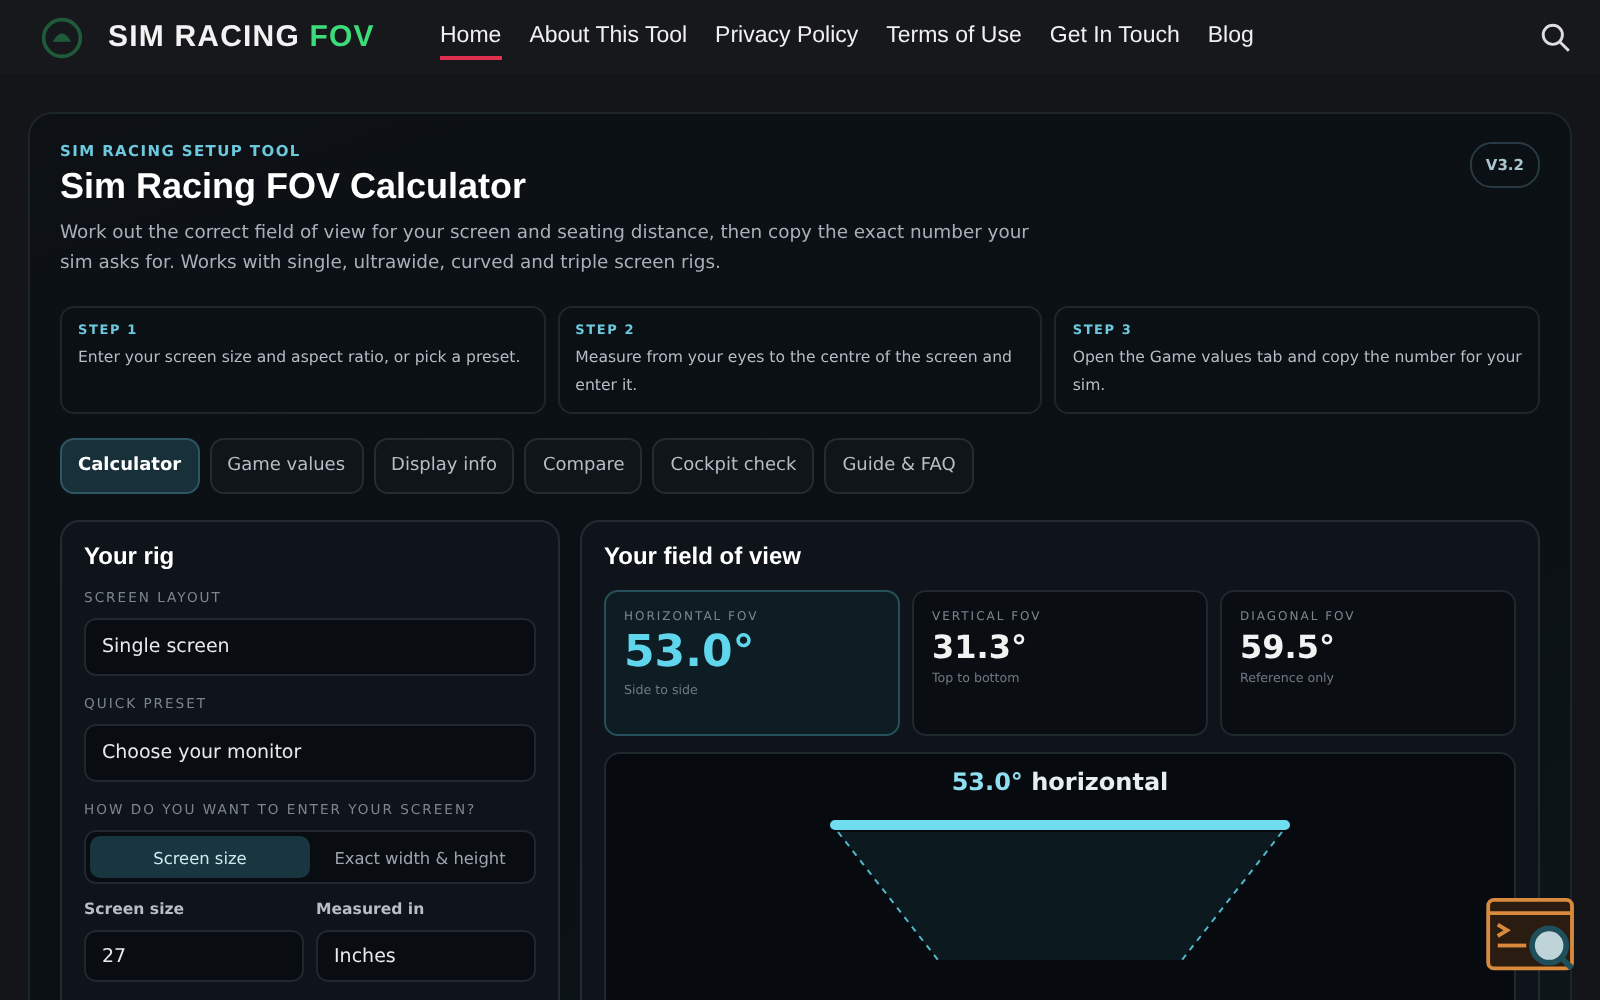  I want to click on tab: Compare, so click(583, 466).